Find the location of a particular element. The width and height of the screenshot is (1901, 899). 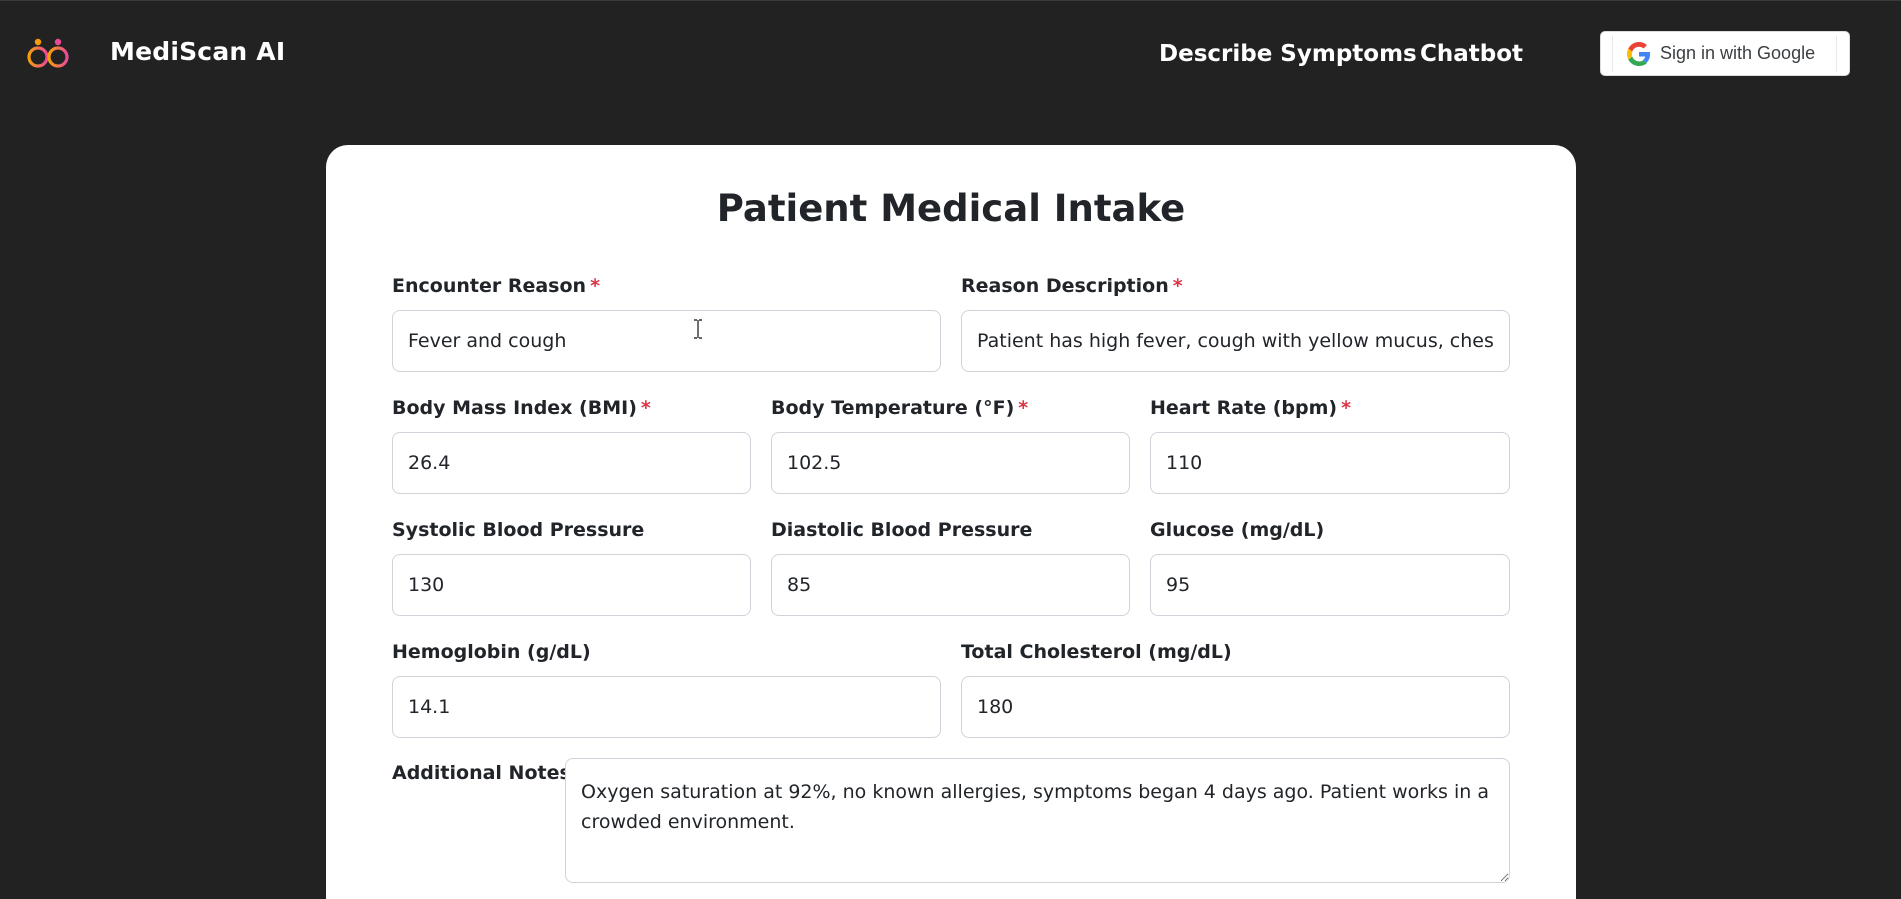

heart-rate-label: Heart Rate (bpm) * is located at coordinates (1250, 408).